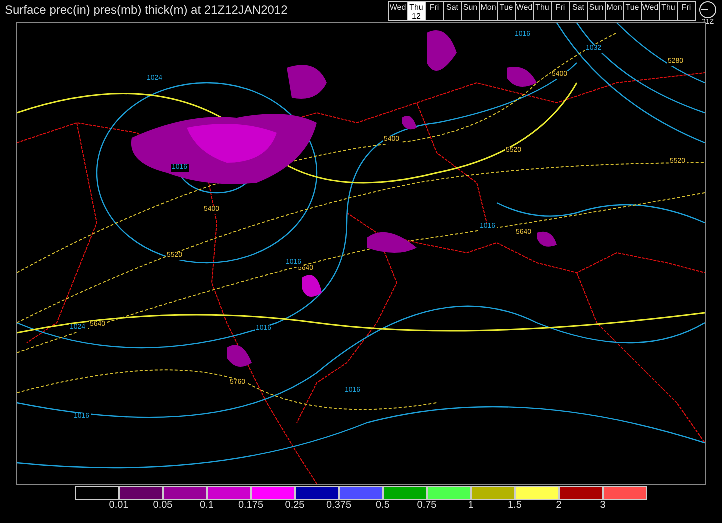 The height and width of the screenshot is (523, 722). What do you see at coordinates (383, 506) in the screenshot?
I see `legend-label: 0.5` at bounding box center [383, 506].